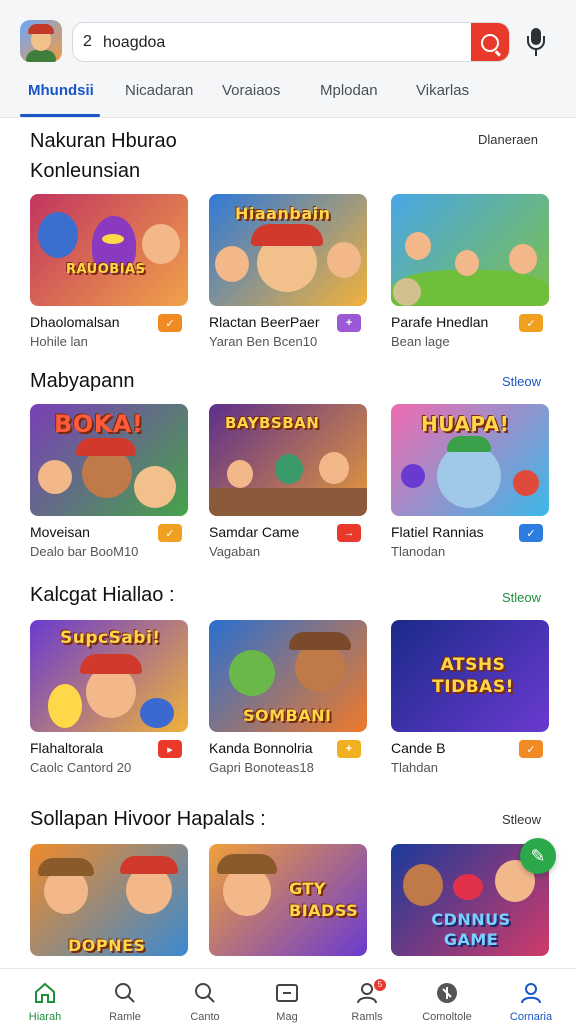 Image resolution: width=576 pixels, height=1024 pixels. Describe the element at coordinates (414, 767) in the screenshot. I see `game-subtitle: Tlahdan` at that location.